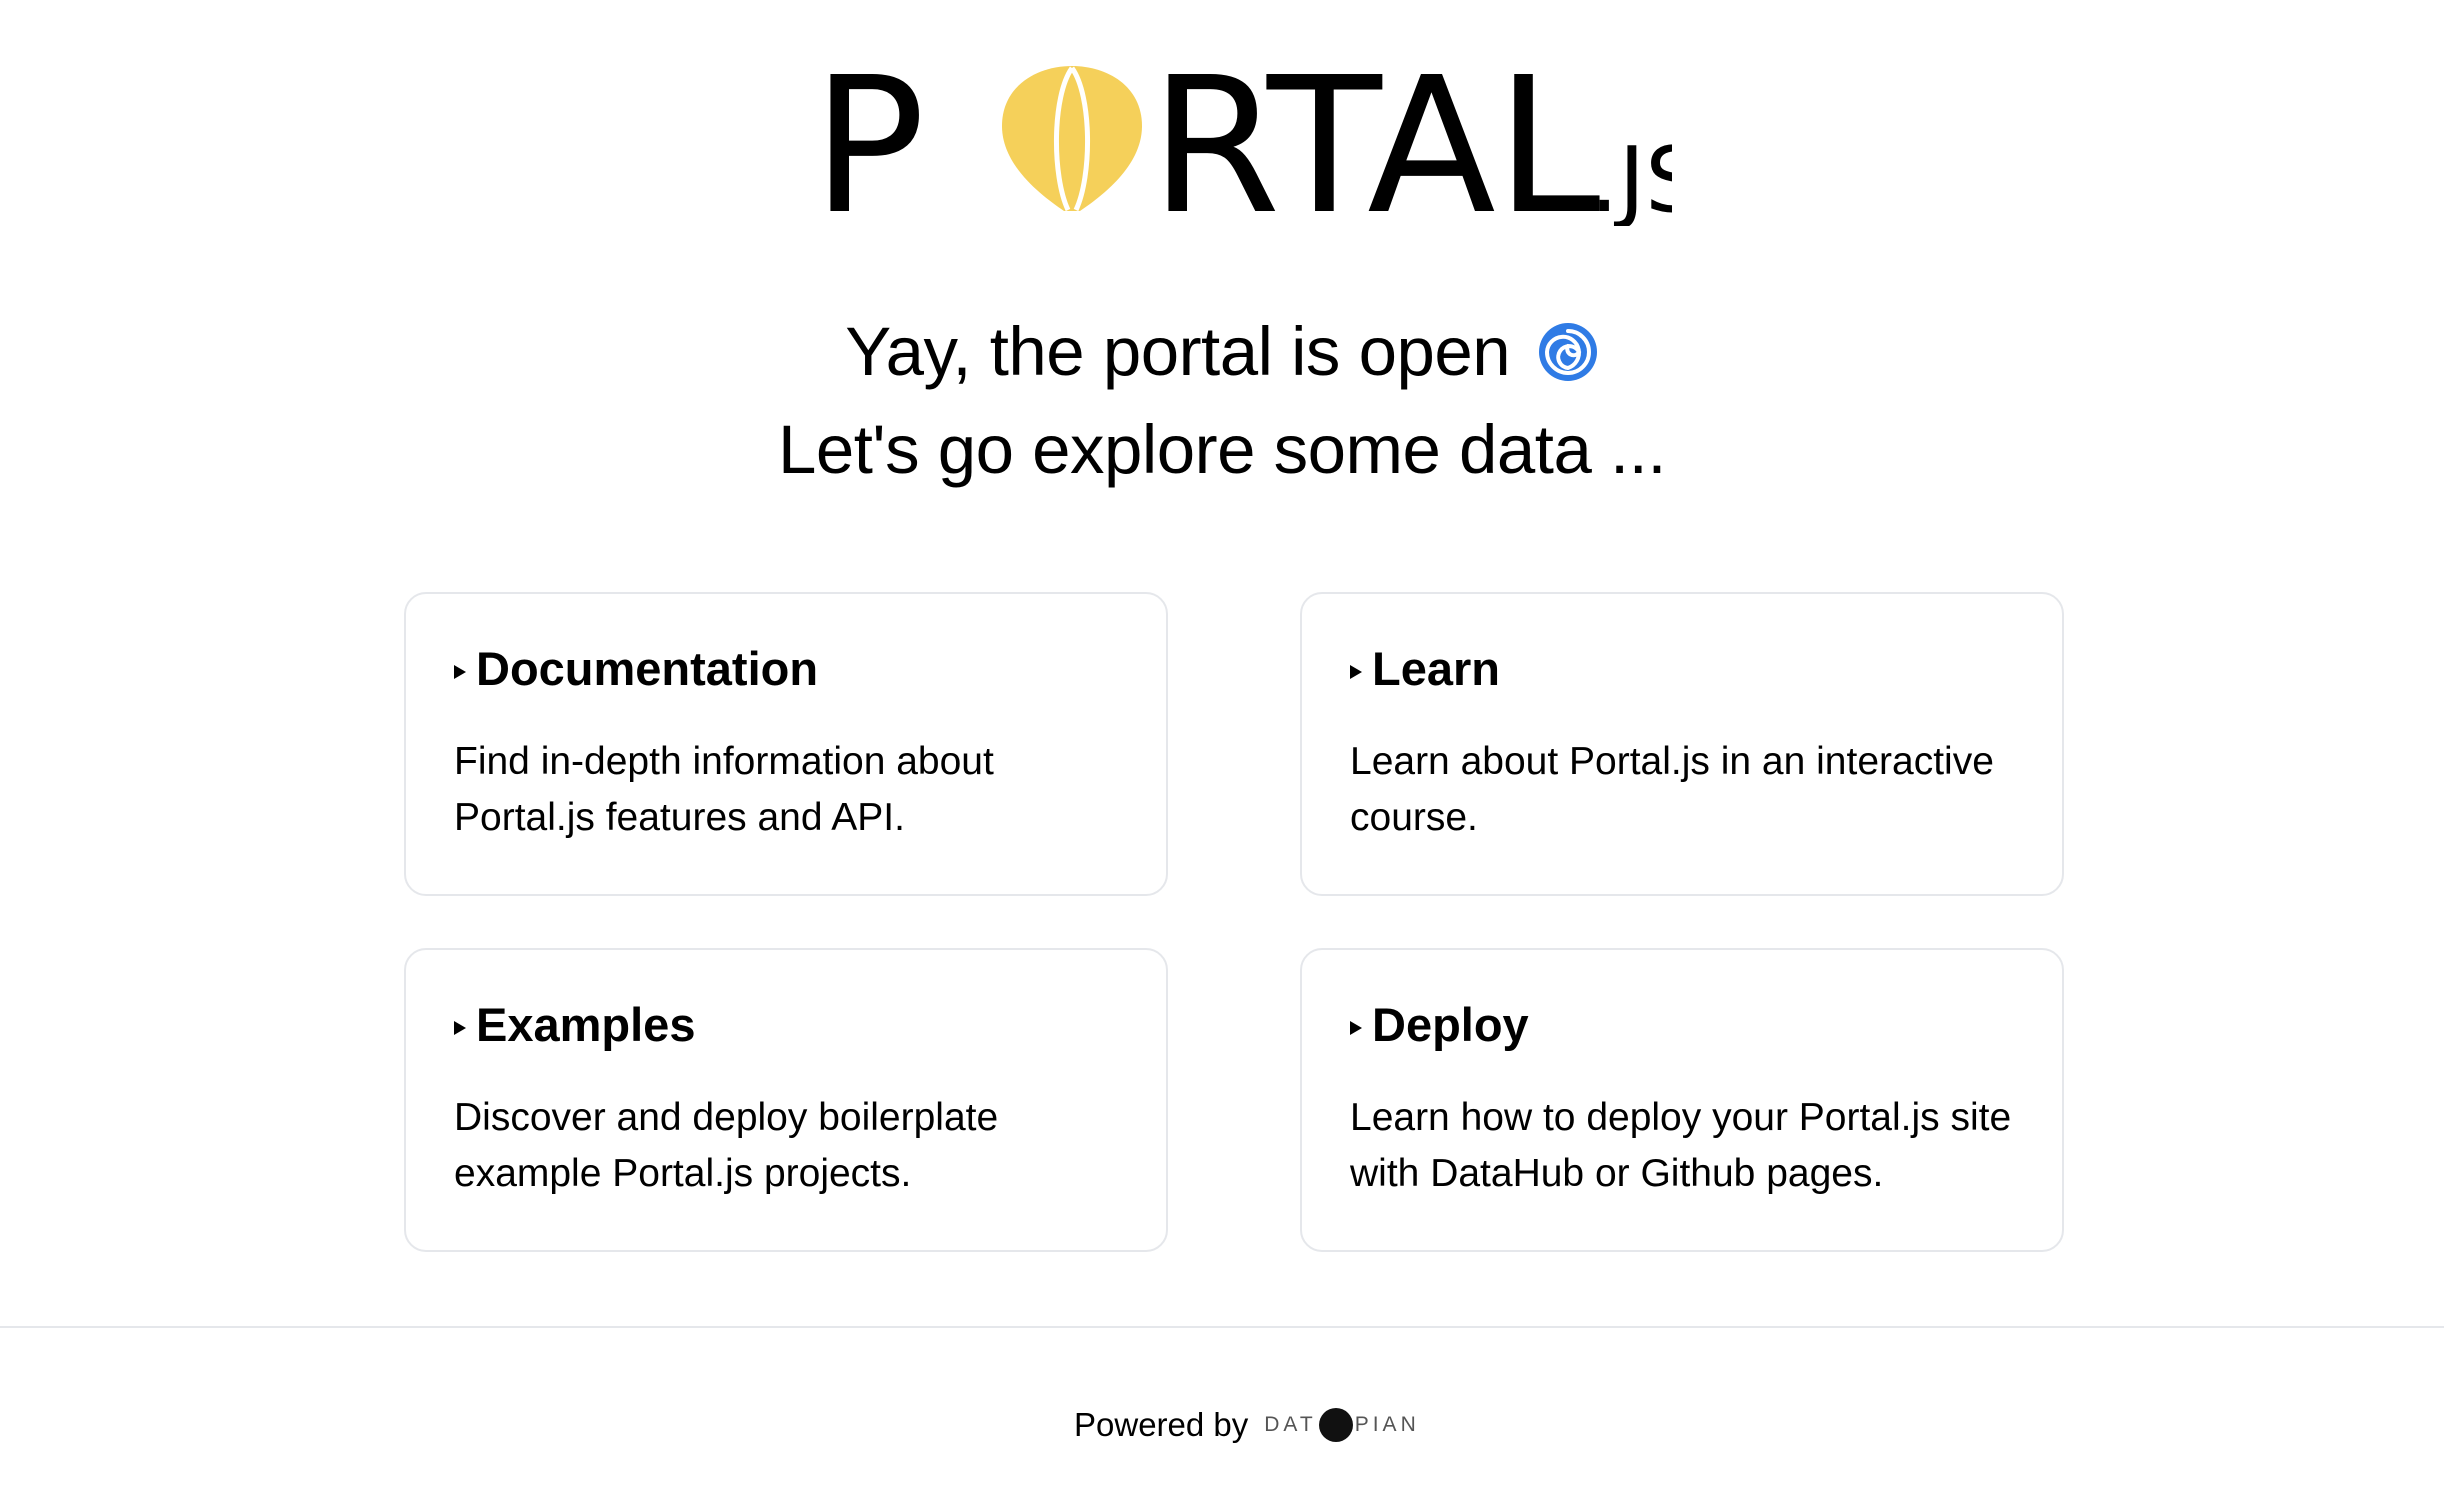 The image size is (2444, 1510). I want to click on datopian-logo-right: PIAN, so click(1387, 1424).